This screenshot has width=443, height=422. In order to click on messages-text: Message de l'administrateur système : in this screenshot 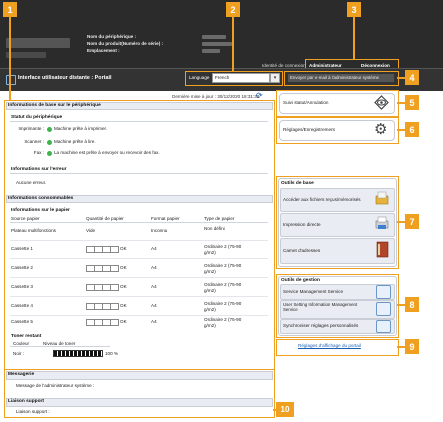, I will do `click(55, 385)`.